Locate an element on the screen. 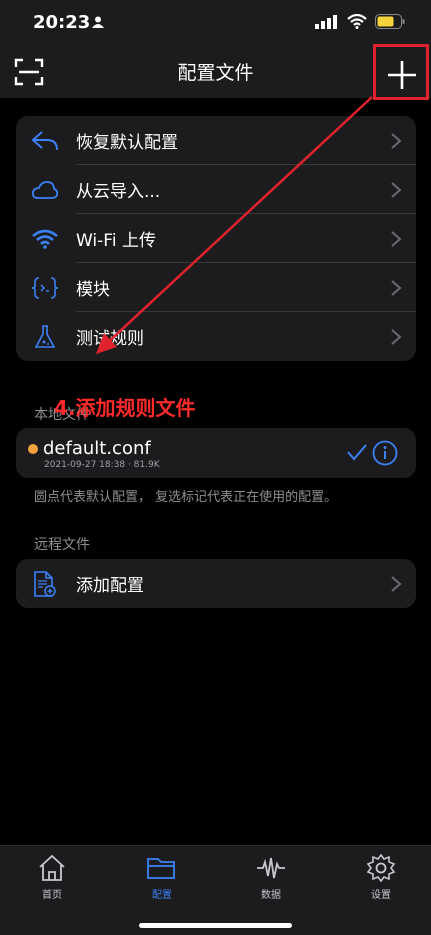 The image size is (431, 935). tutorial-annotation: 4.添加规则文件 is located at coordinates (125, 408).